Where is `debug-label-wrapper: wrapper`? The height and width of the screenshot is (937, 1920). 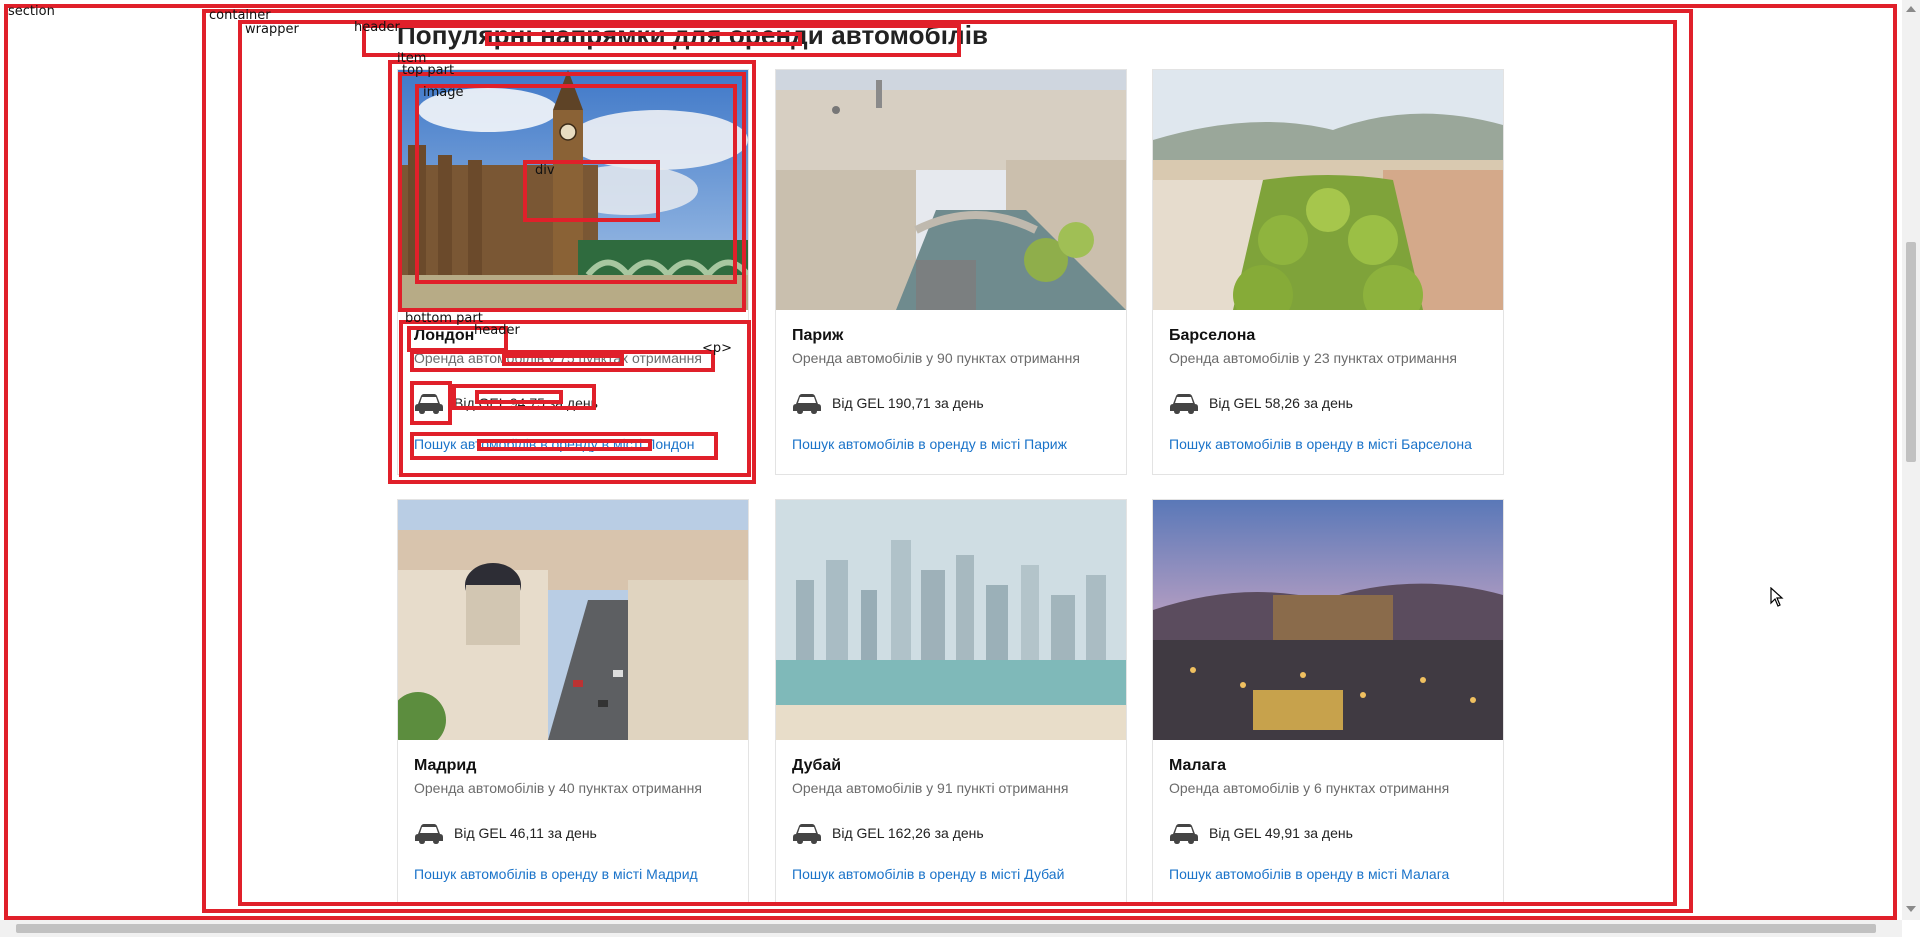
debug-label-wrapper: wrapper is located at coordinates (272, 29).